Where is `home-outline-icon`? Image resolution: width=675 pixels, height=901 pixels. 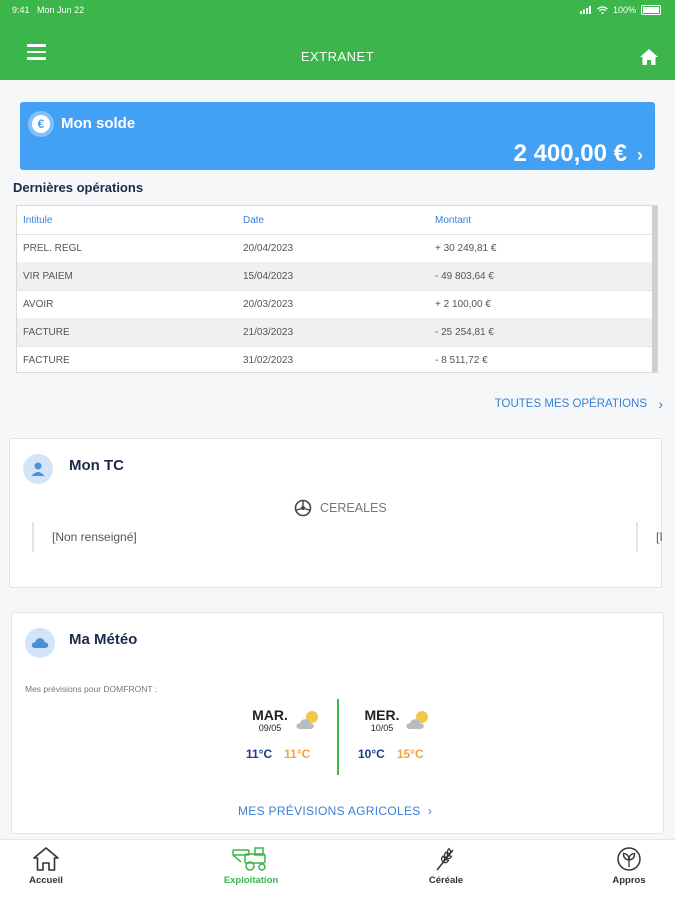
home-outline-icon is located at coordinates (46, 859).